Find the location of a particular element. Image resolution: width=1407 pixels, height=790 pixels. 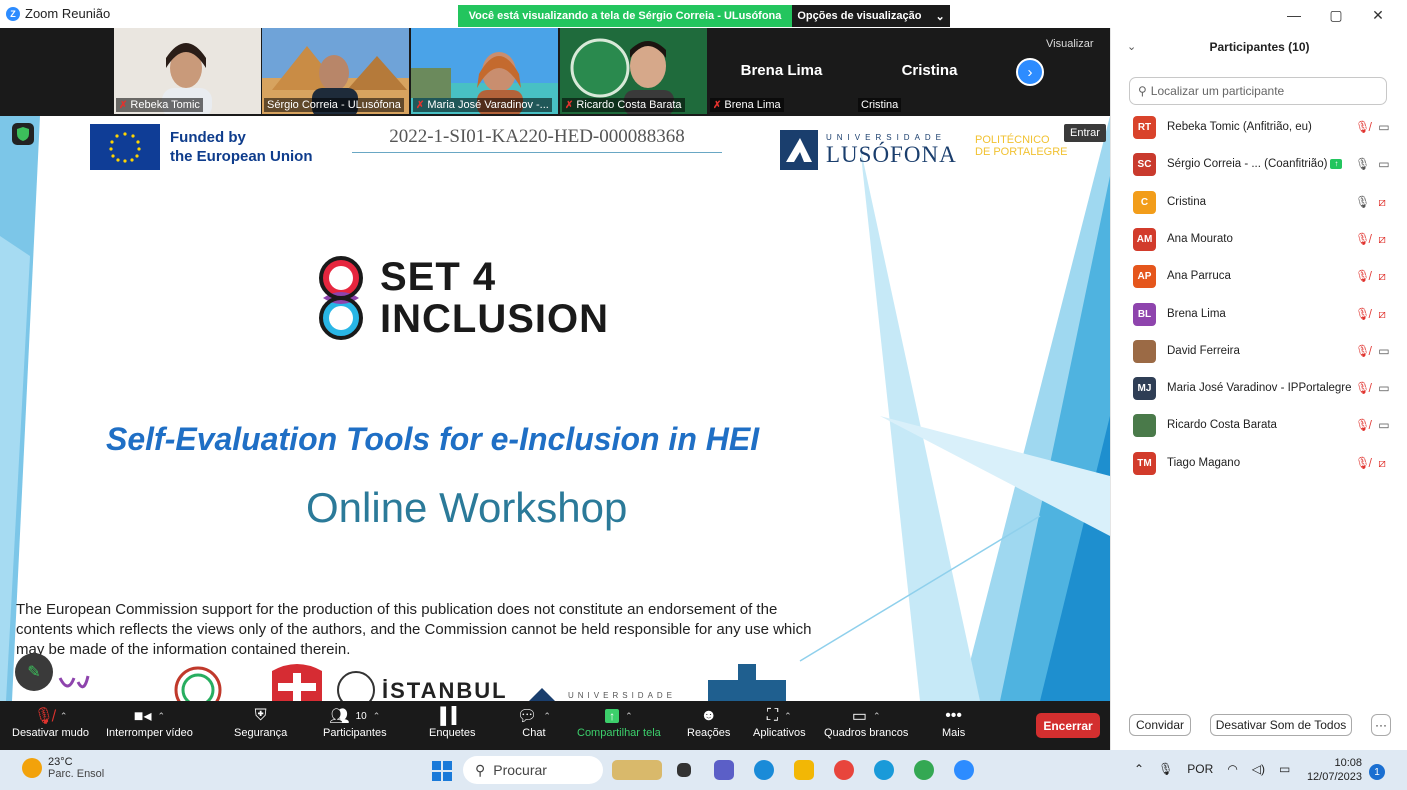

chat-button: 💬︎ ⌃ Chat is located at coordinates (534, 722).